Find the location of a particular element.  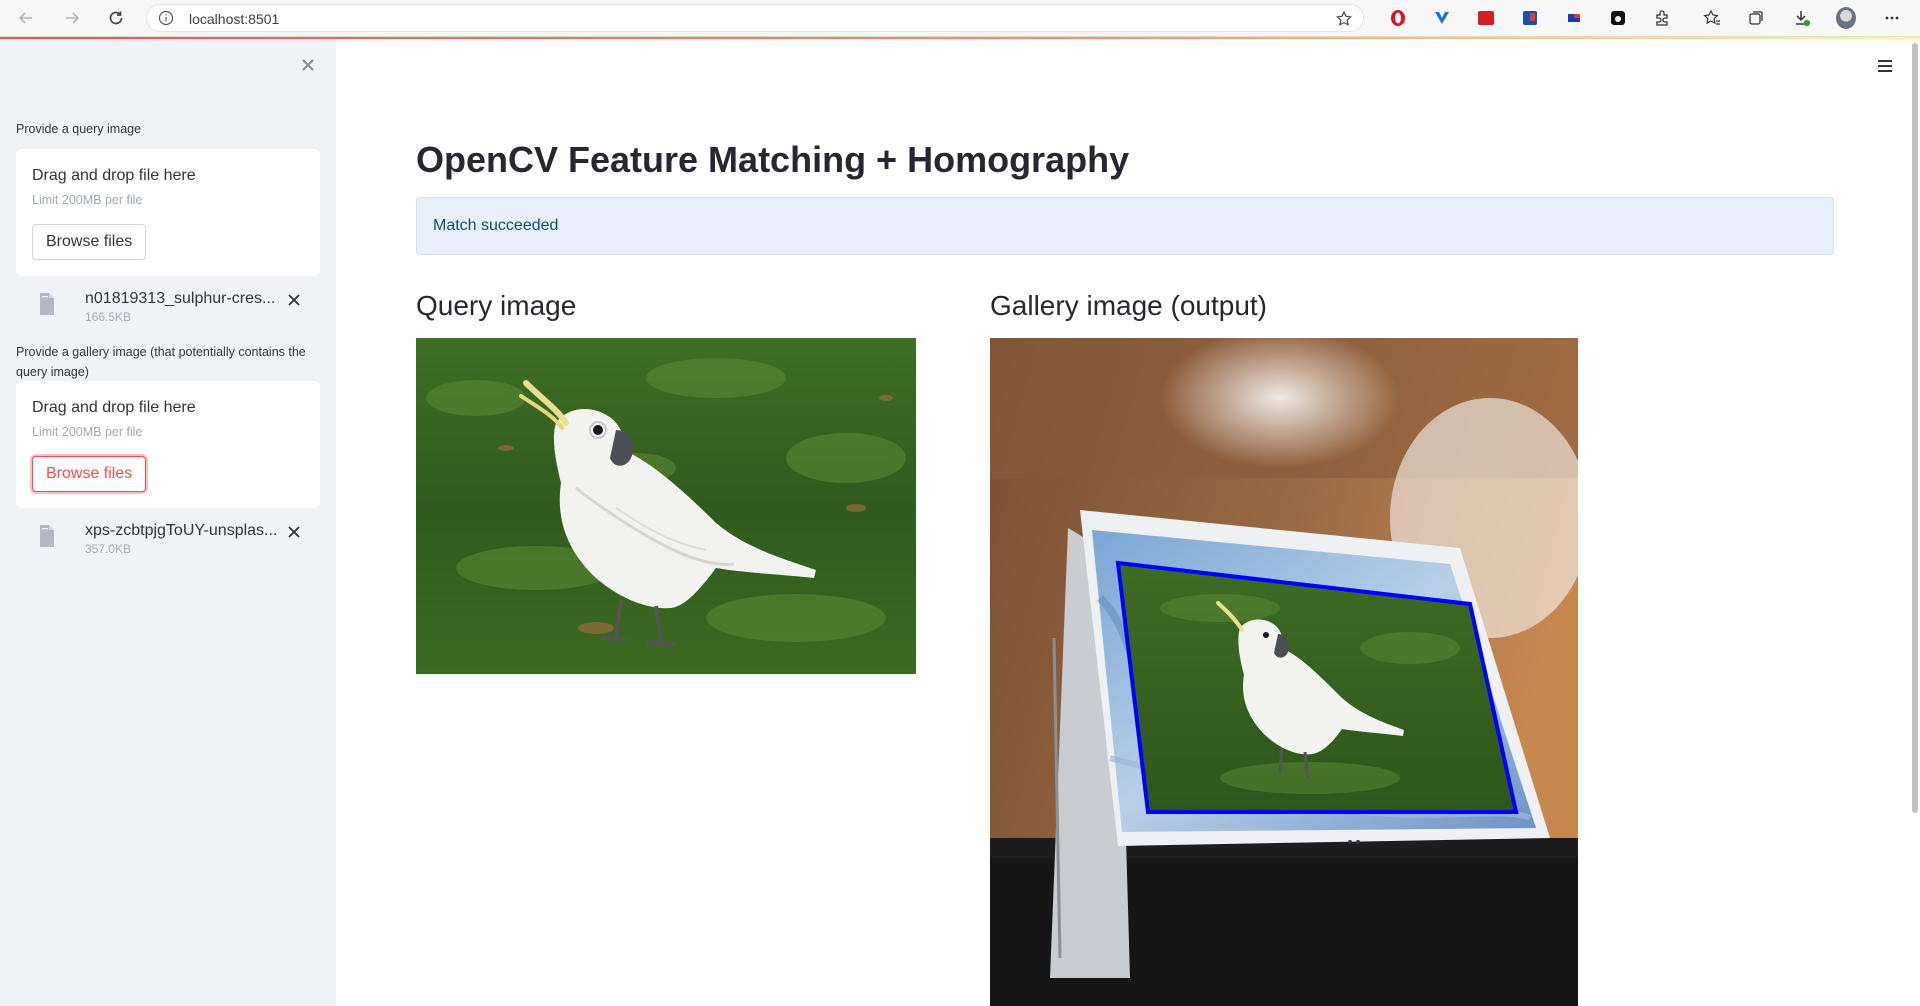

query-image is located at coordinates (666, 506).